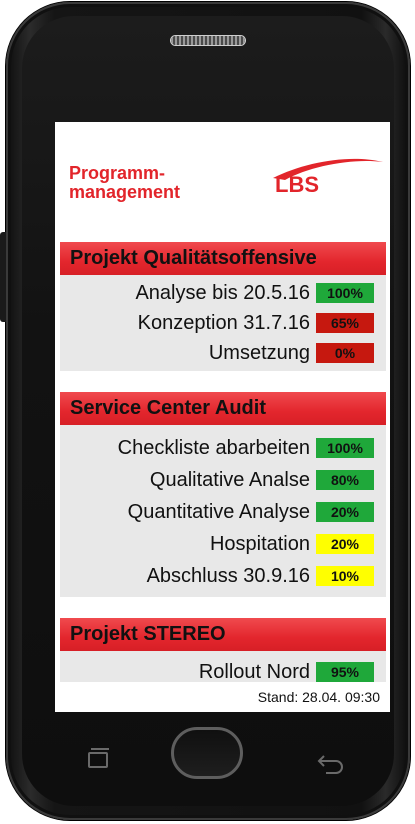 Image resolution: width=415 pixels, height=824 pixels. What do you see at coordinates (345, 576) in the screenshot?
I see `status-badge: 10%` at bounding box center [345, 576].